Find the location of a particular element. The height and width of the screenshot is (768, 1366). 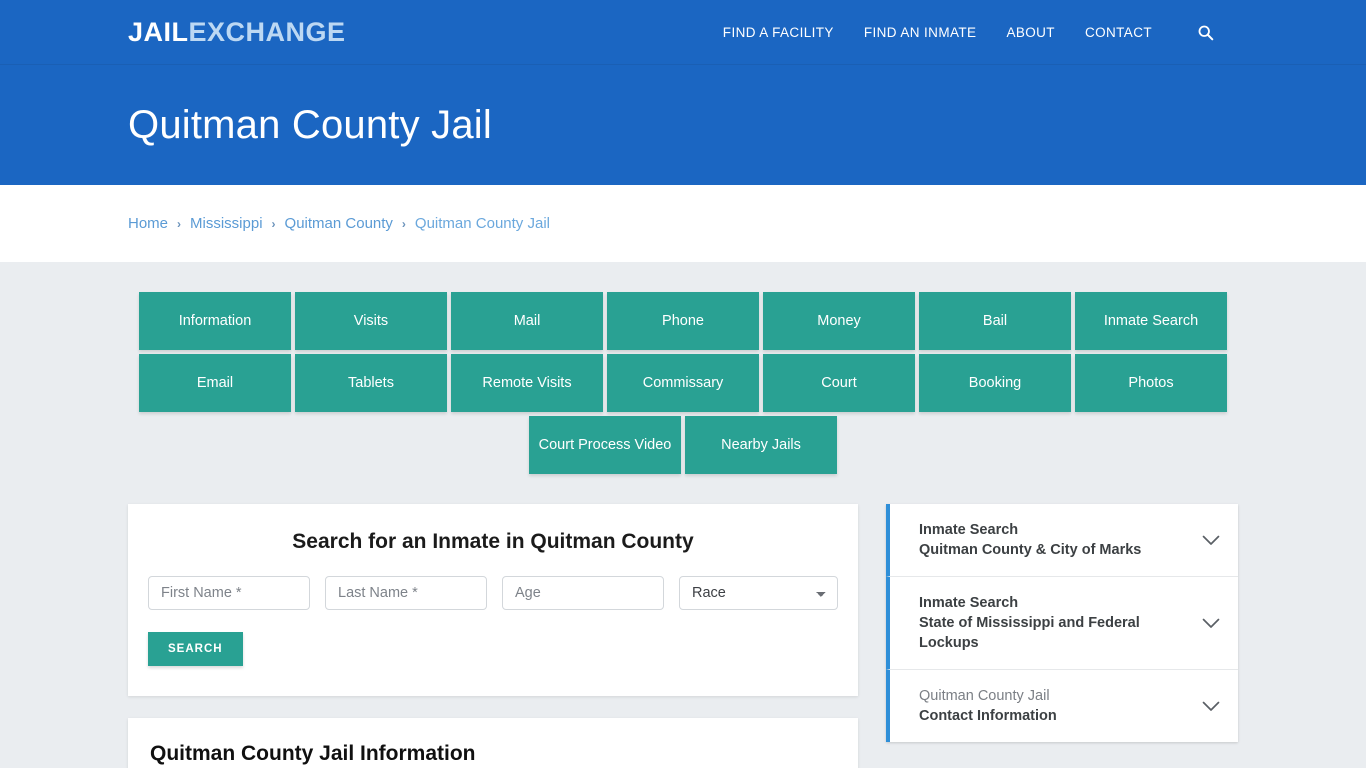

breadcrumb-item-mississippi: Mississippi is located at coordinates (226, 223).